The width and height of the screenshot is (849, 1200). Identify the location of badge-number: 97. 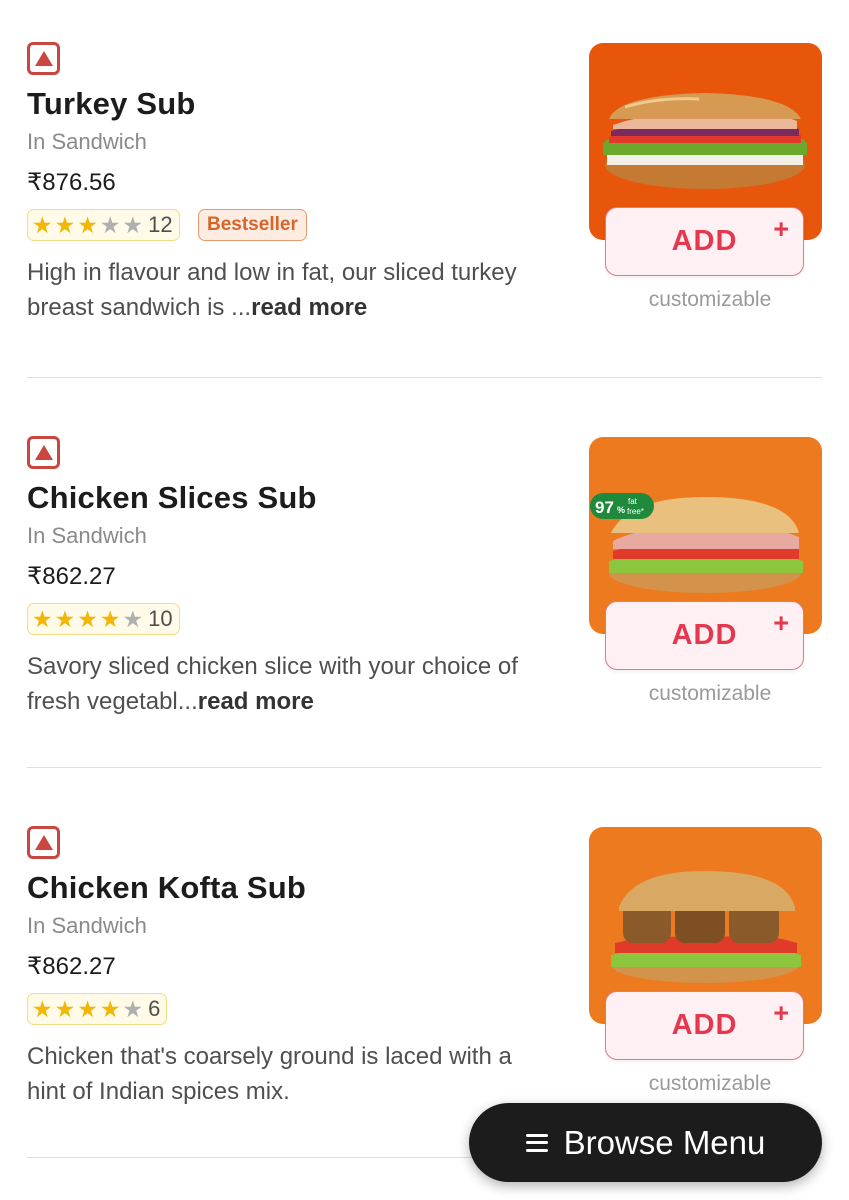
(604, 507).